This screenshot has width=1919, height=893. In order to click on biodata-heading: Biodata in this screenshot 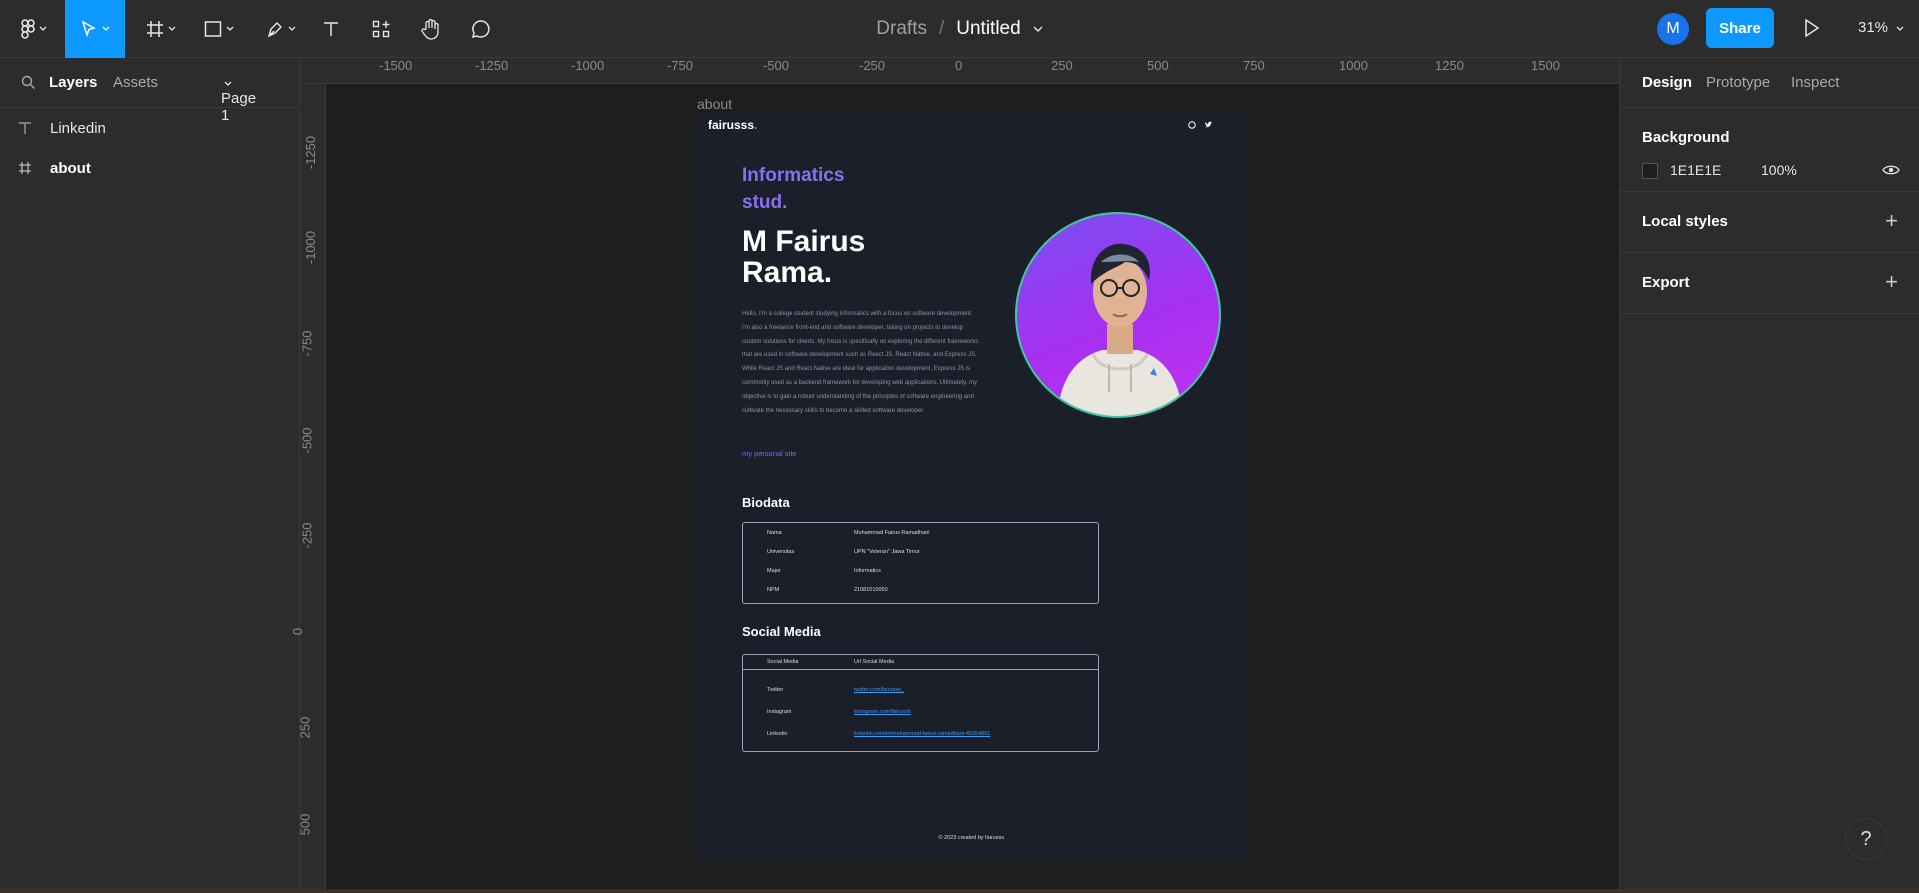, I will do `click(766, 502)`.